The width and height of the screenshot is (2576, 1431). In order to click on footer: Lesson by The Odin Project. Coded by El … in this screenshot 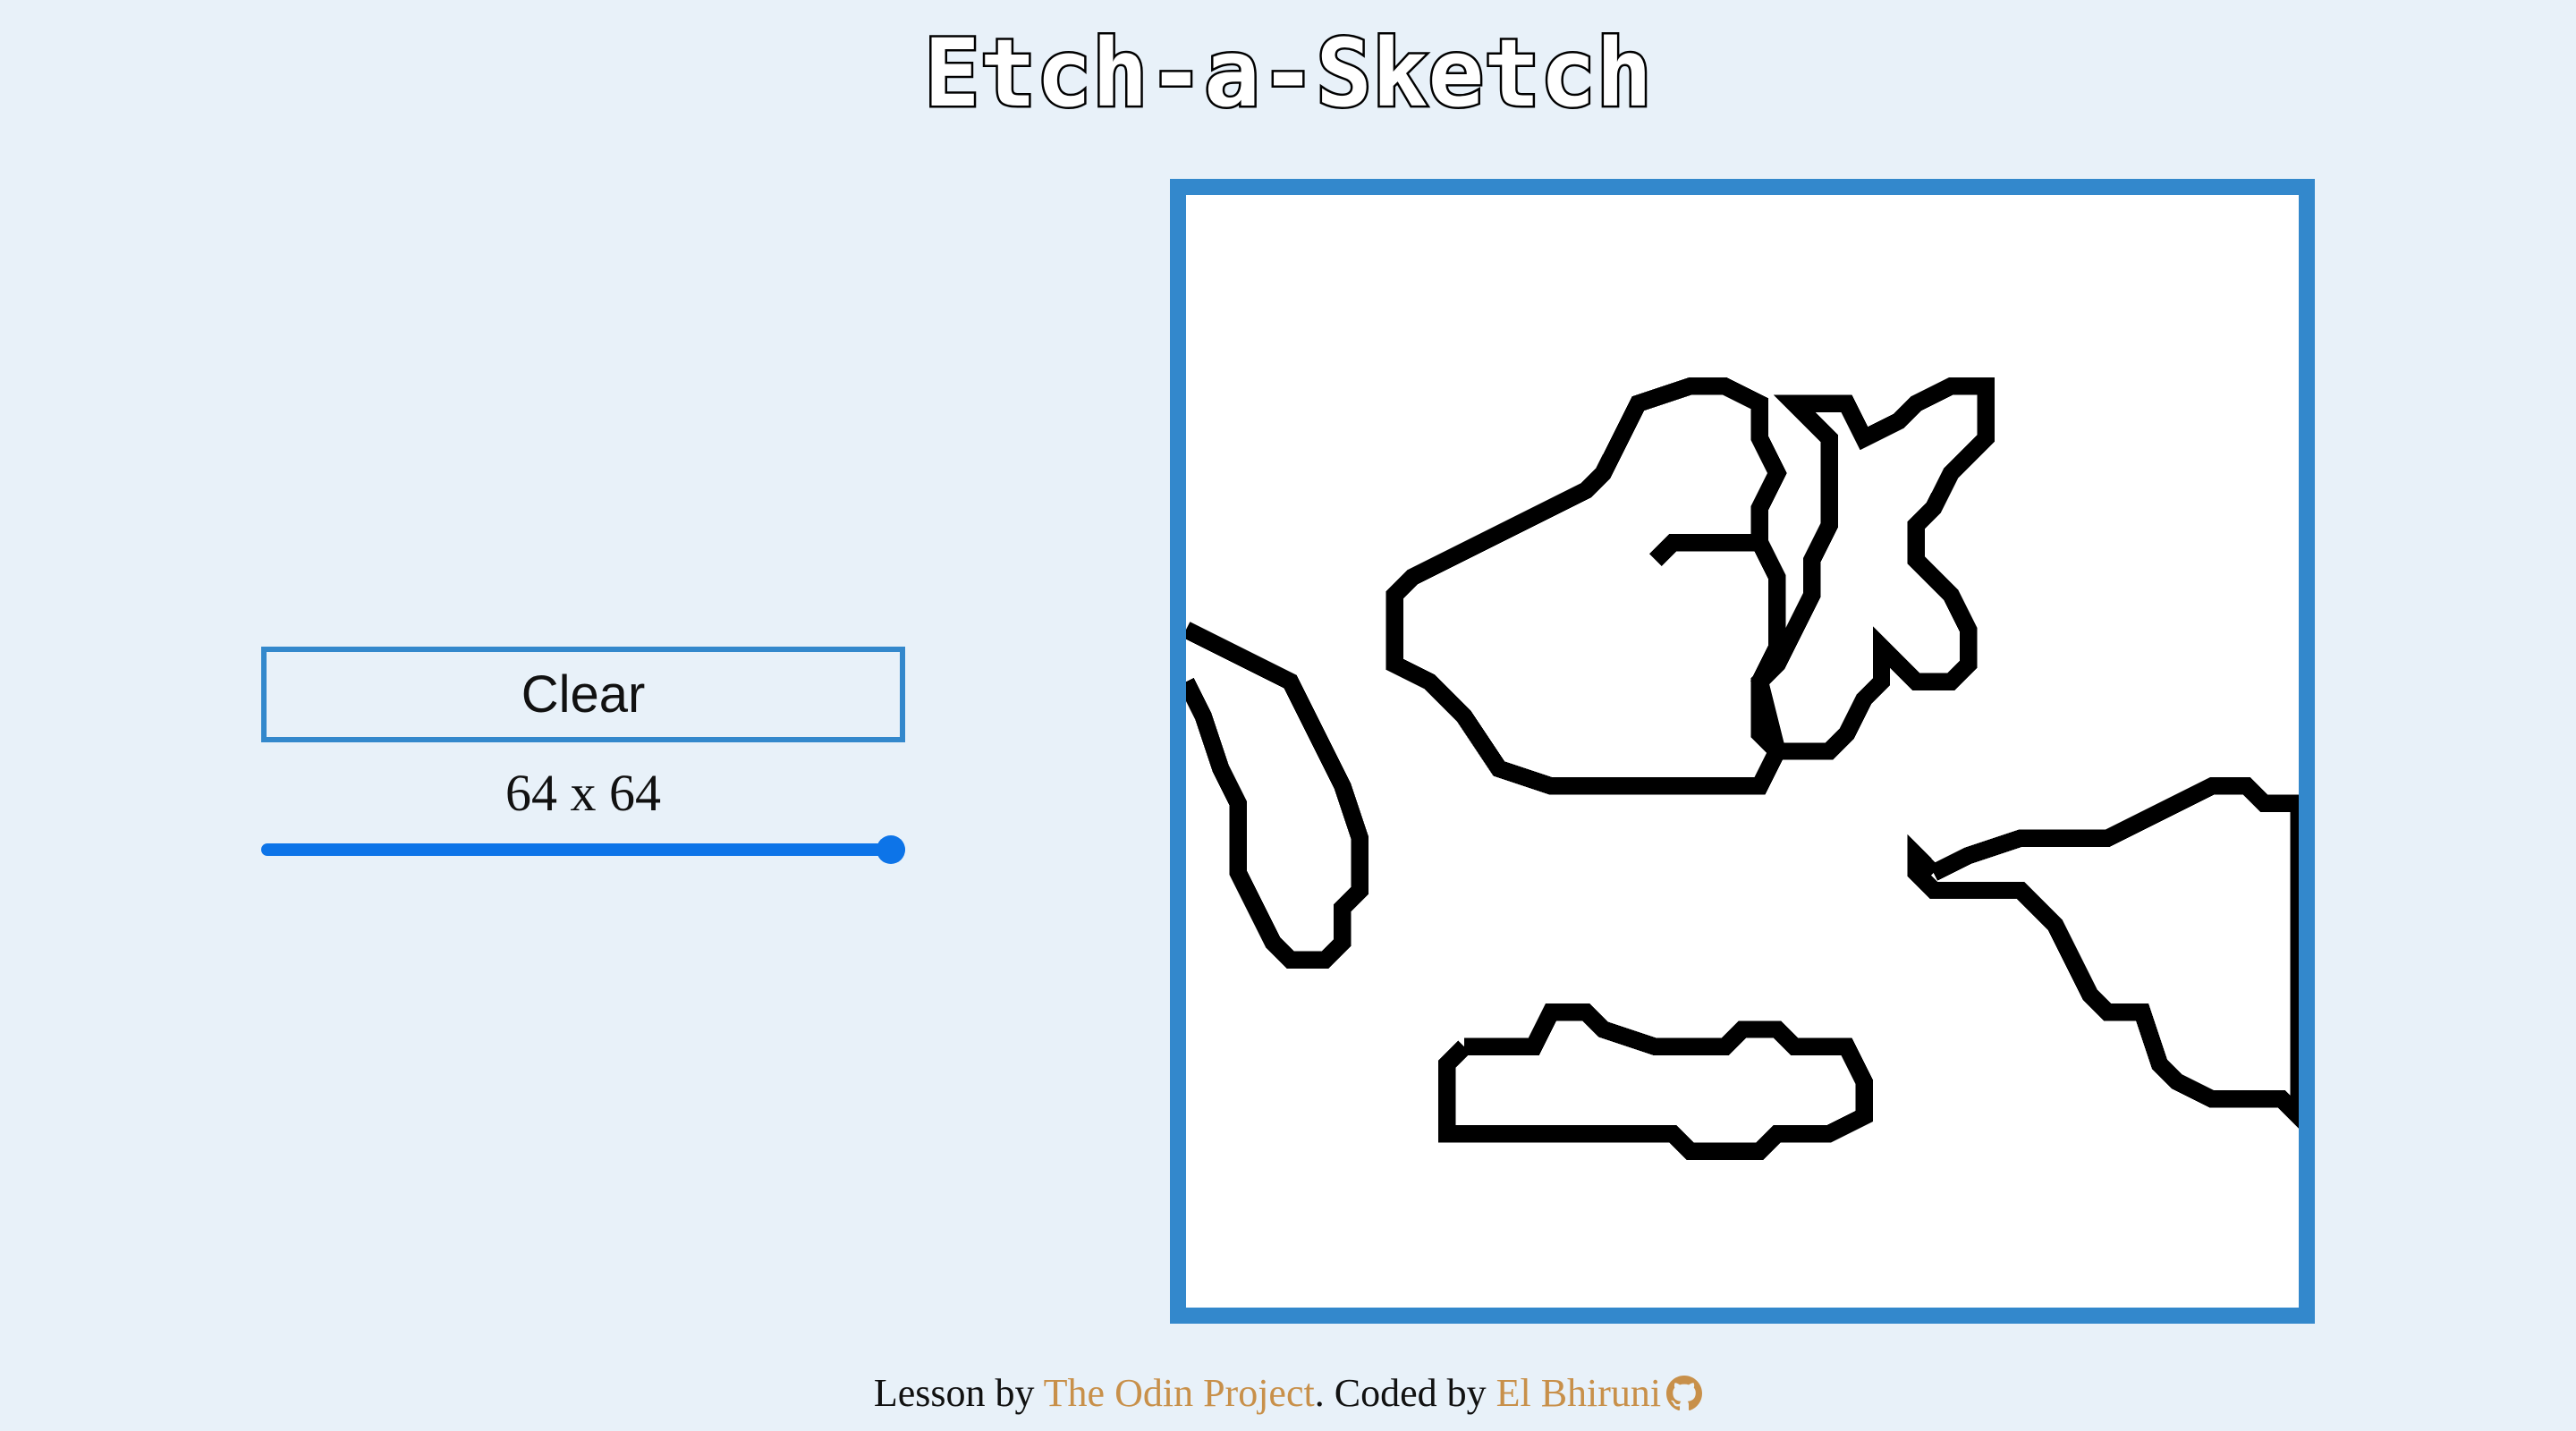, I will do `click(1288, 1396)`.